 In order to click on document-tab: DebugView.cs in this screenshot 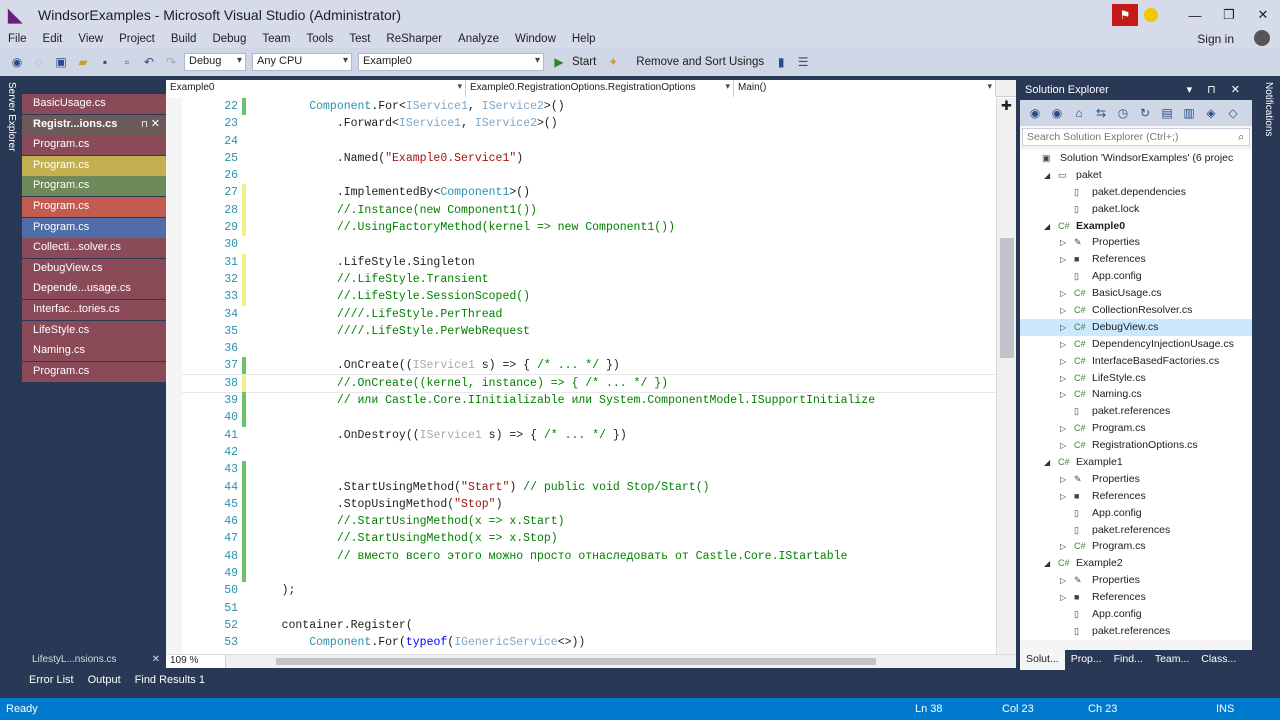, I will do `click(94, 268)`.